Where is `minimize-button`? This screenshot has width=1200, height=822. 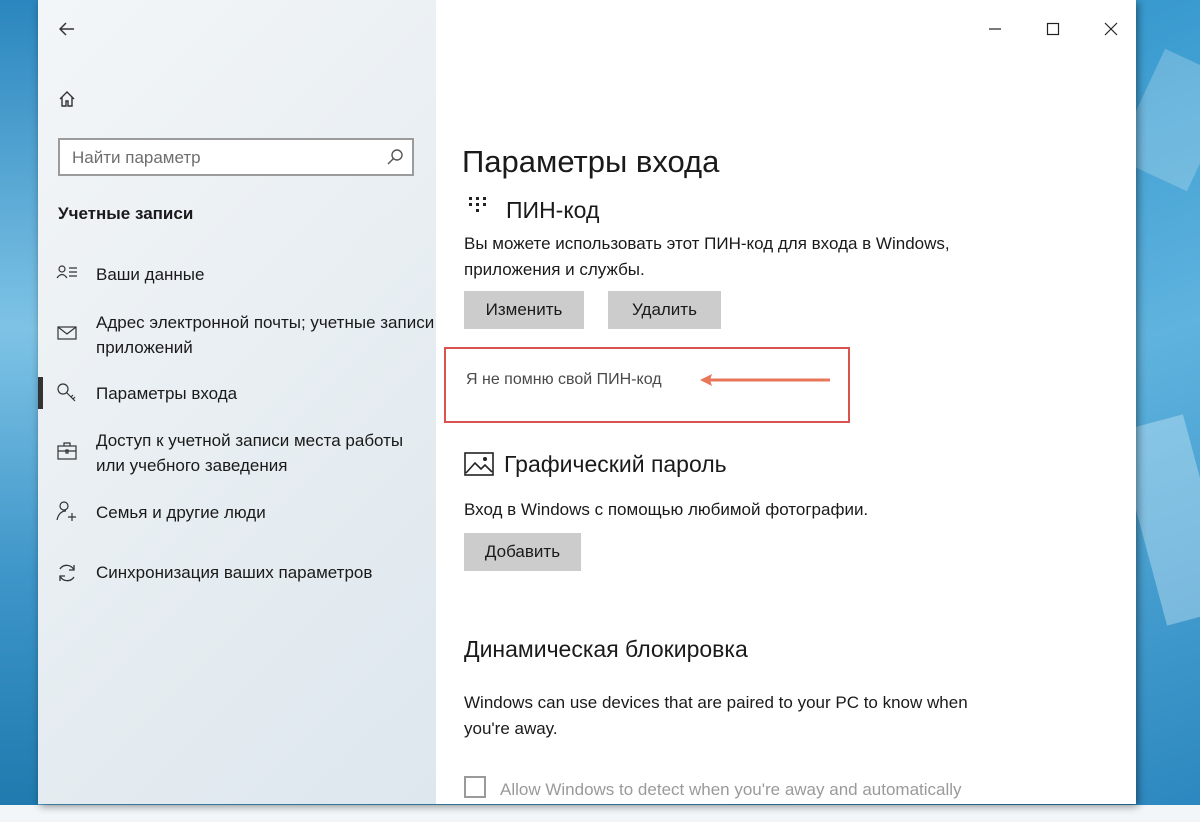 minimize-button is located at coordinates (995, 29).